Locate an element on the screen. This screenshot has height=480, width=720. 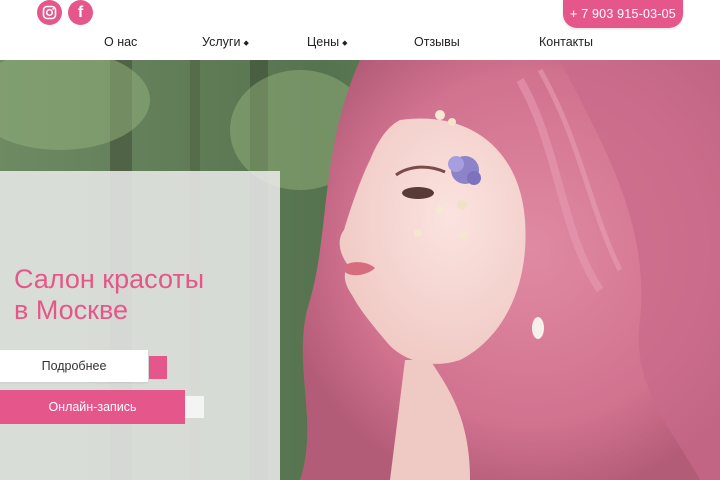
nav-item-reviews: Отзывы is located at coordinates (437, 42).